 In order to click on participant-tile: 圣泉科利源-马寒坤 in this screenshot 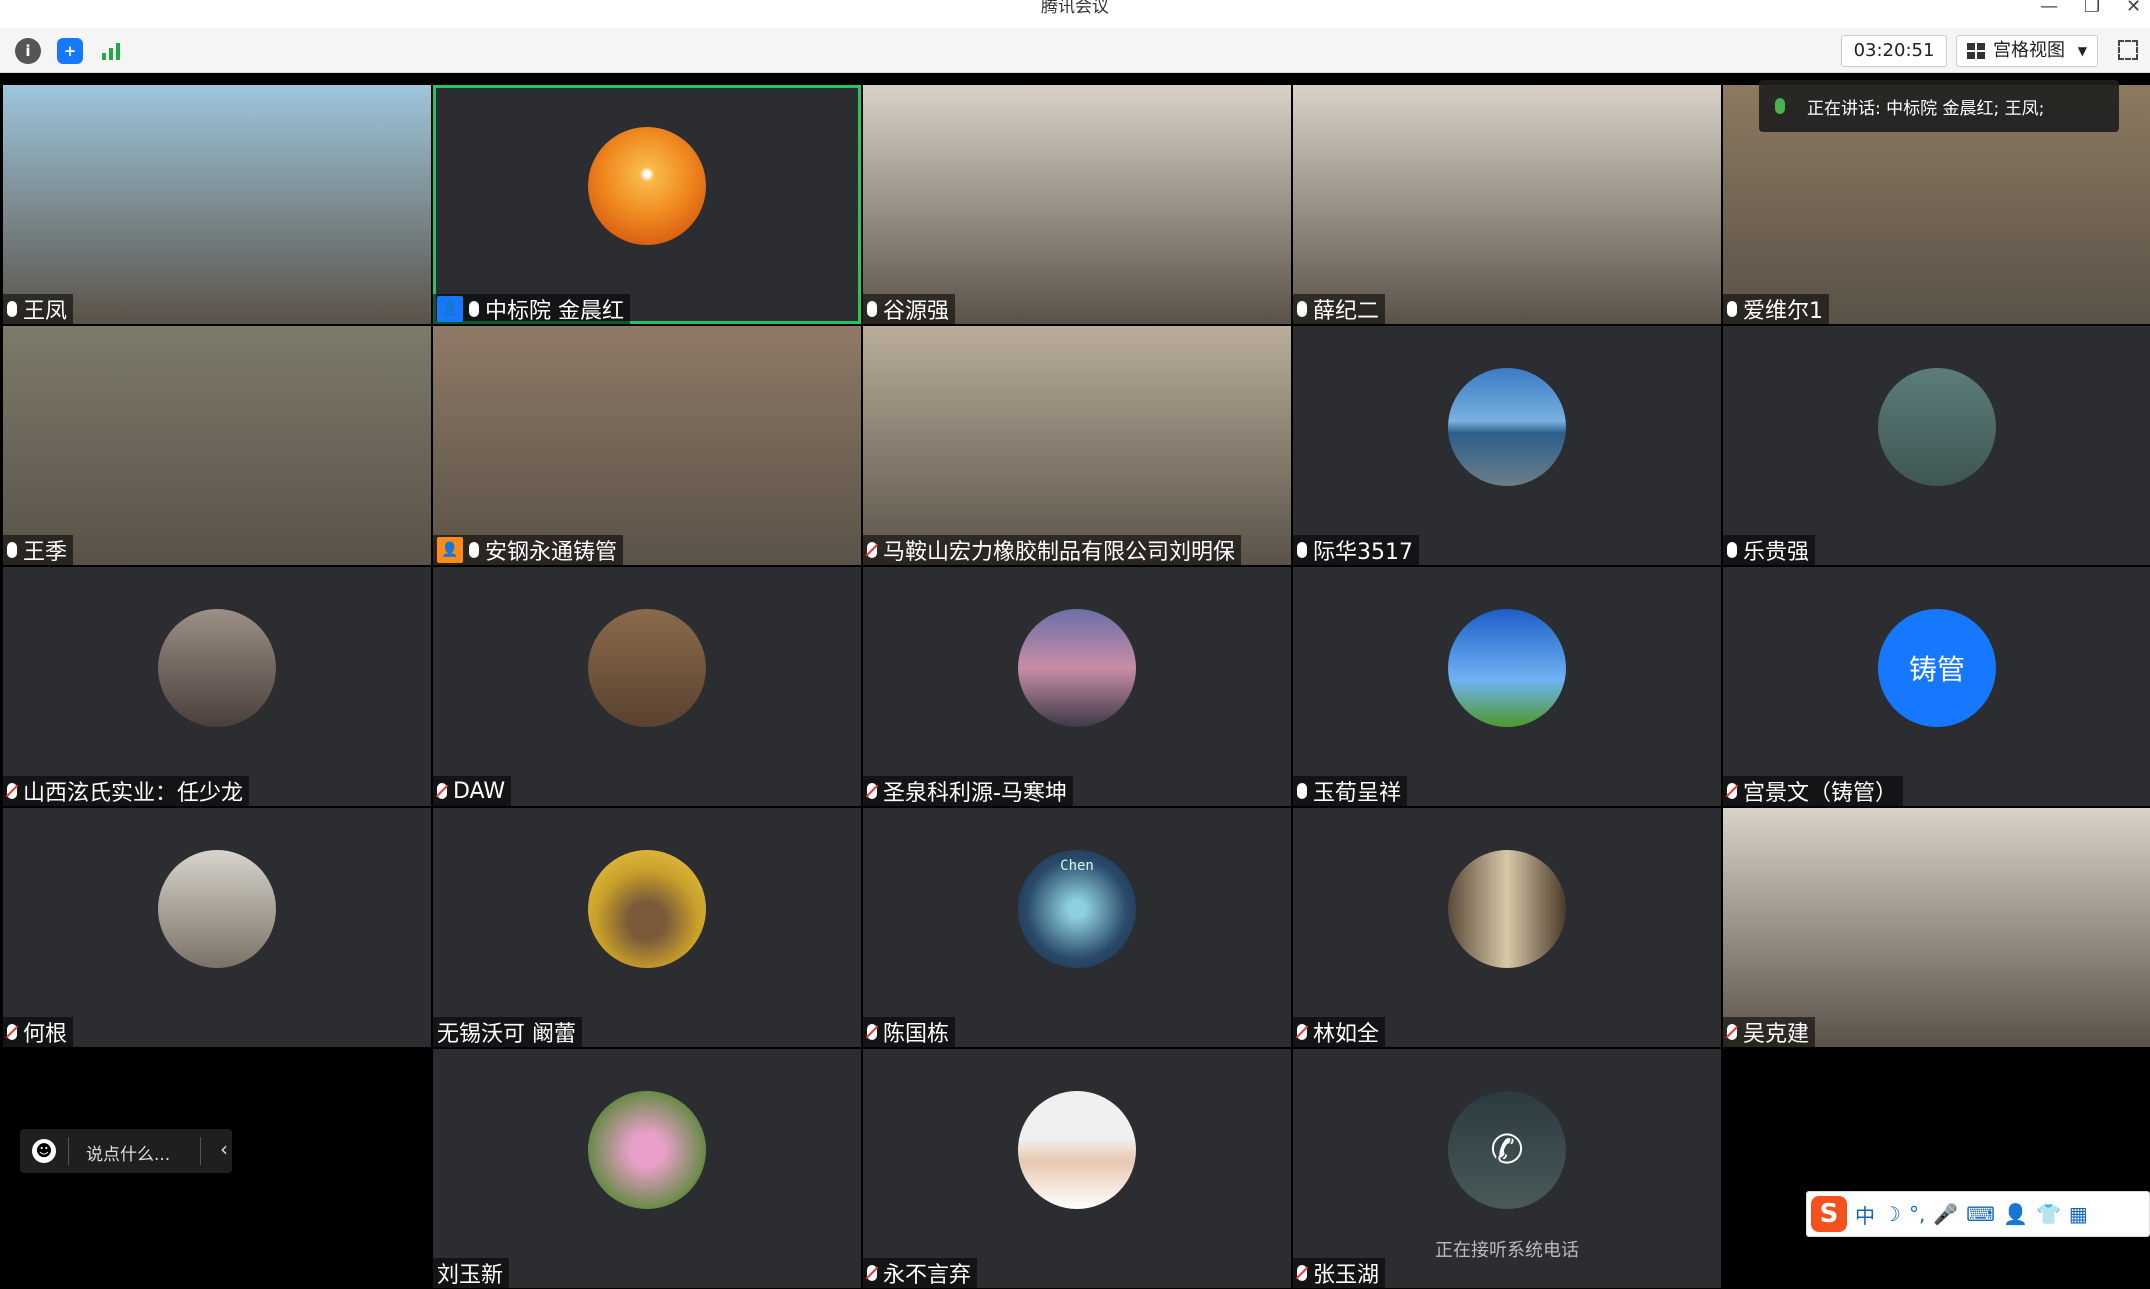, I will do `click(1077, 686)`.